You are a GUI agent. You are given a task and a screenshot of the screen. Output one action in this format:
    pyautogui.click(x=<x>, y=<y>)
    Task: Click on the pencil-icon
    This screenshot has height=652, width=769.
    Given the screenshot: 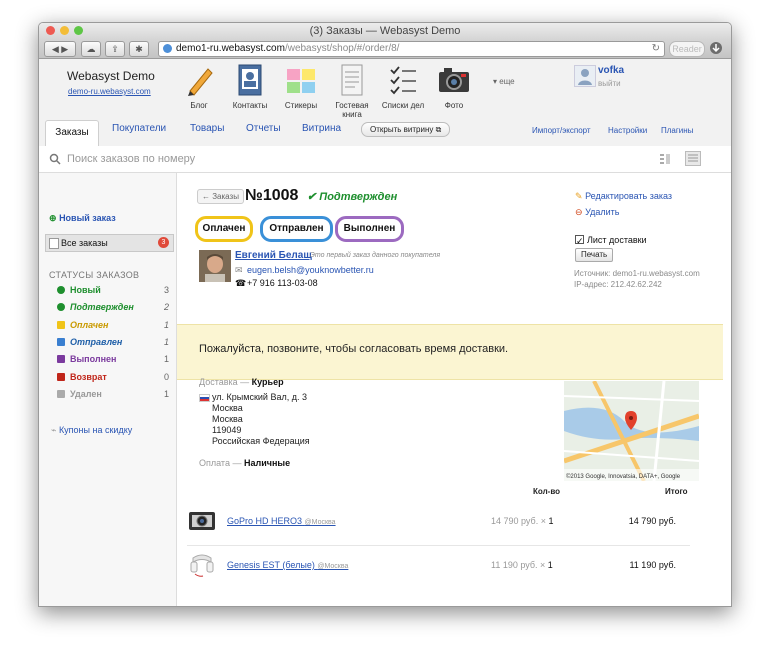 What is the action you would take?
    pyautogui.click(x=199, y=80)
    